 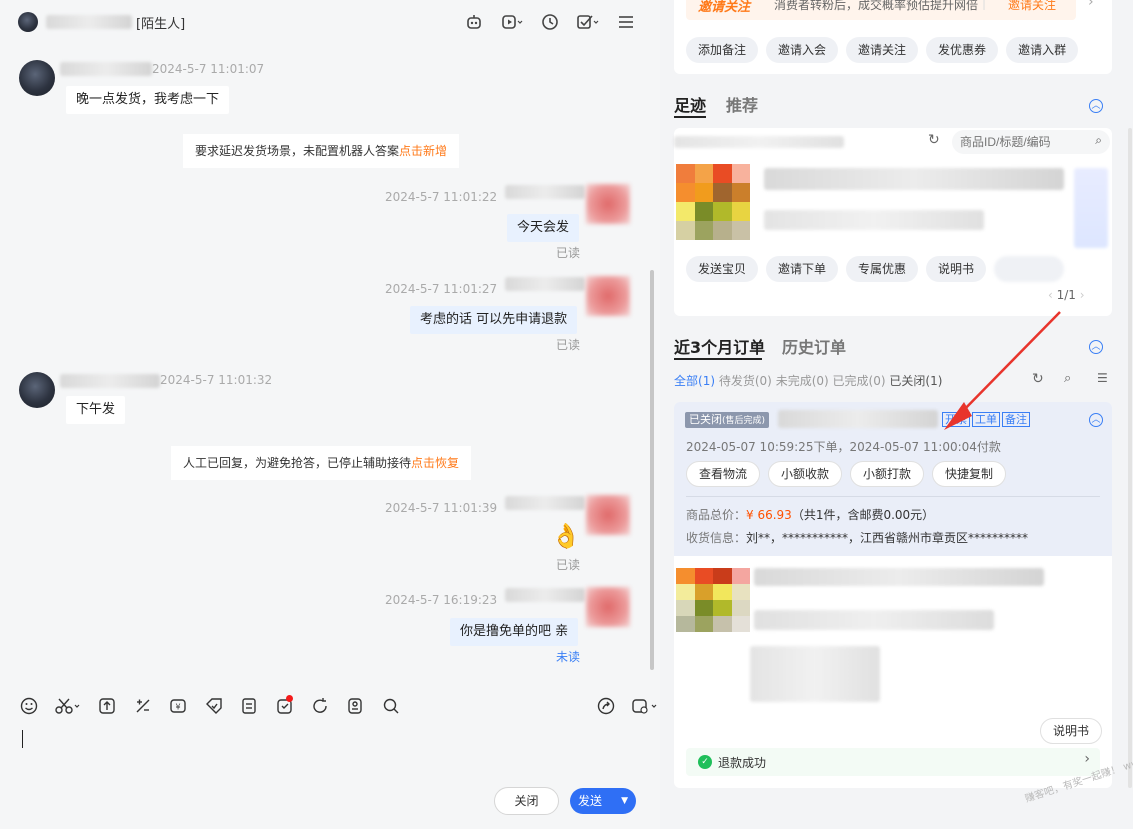 I want to click on send-button: 发送 ▼, so click(x=603, y=801).